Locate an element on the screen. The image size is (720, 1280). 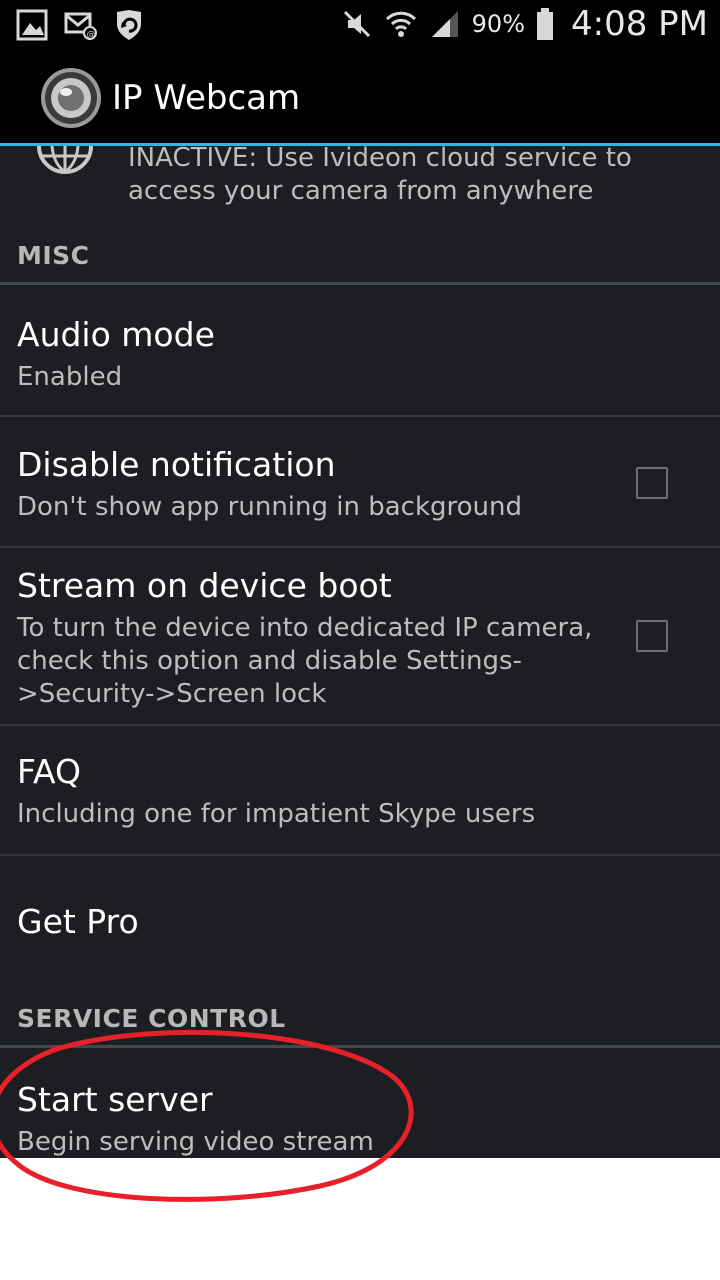
notification-icons: @ is located at coordinates (81, 25).